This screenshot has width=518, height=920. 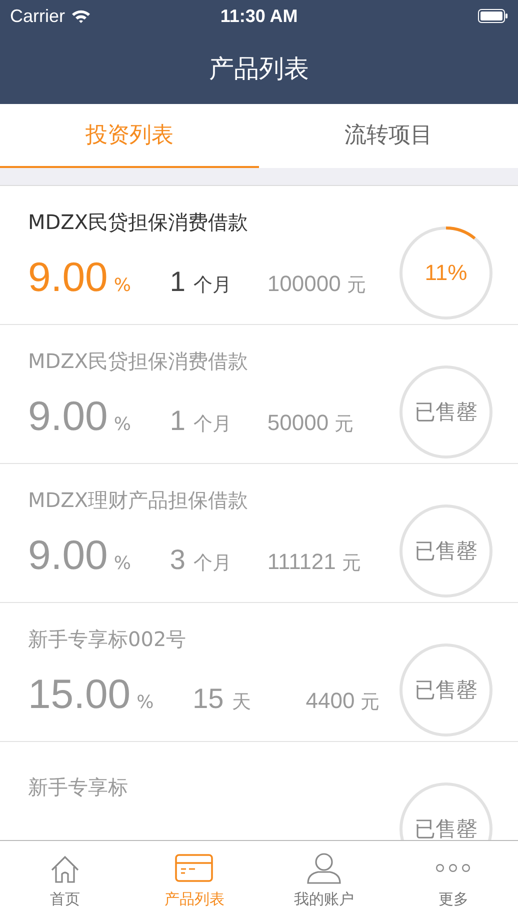 I want to click on home-icon, so click(x=64, y=868).